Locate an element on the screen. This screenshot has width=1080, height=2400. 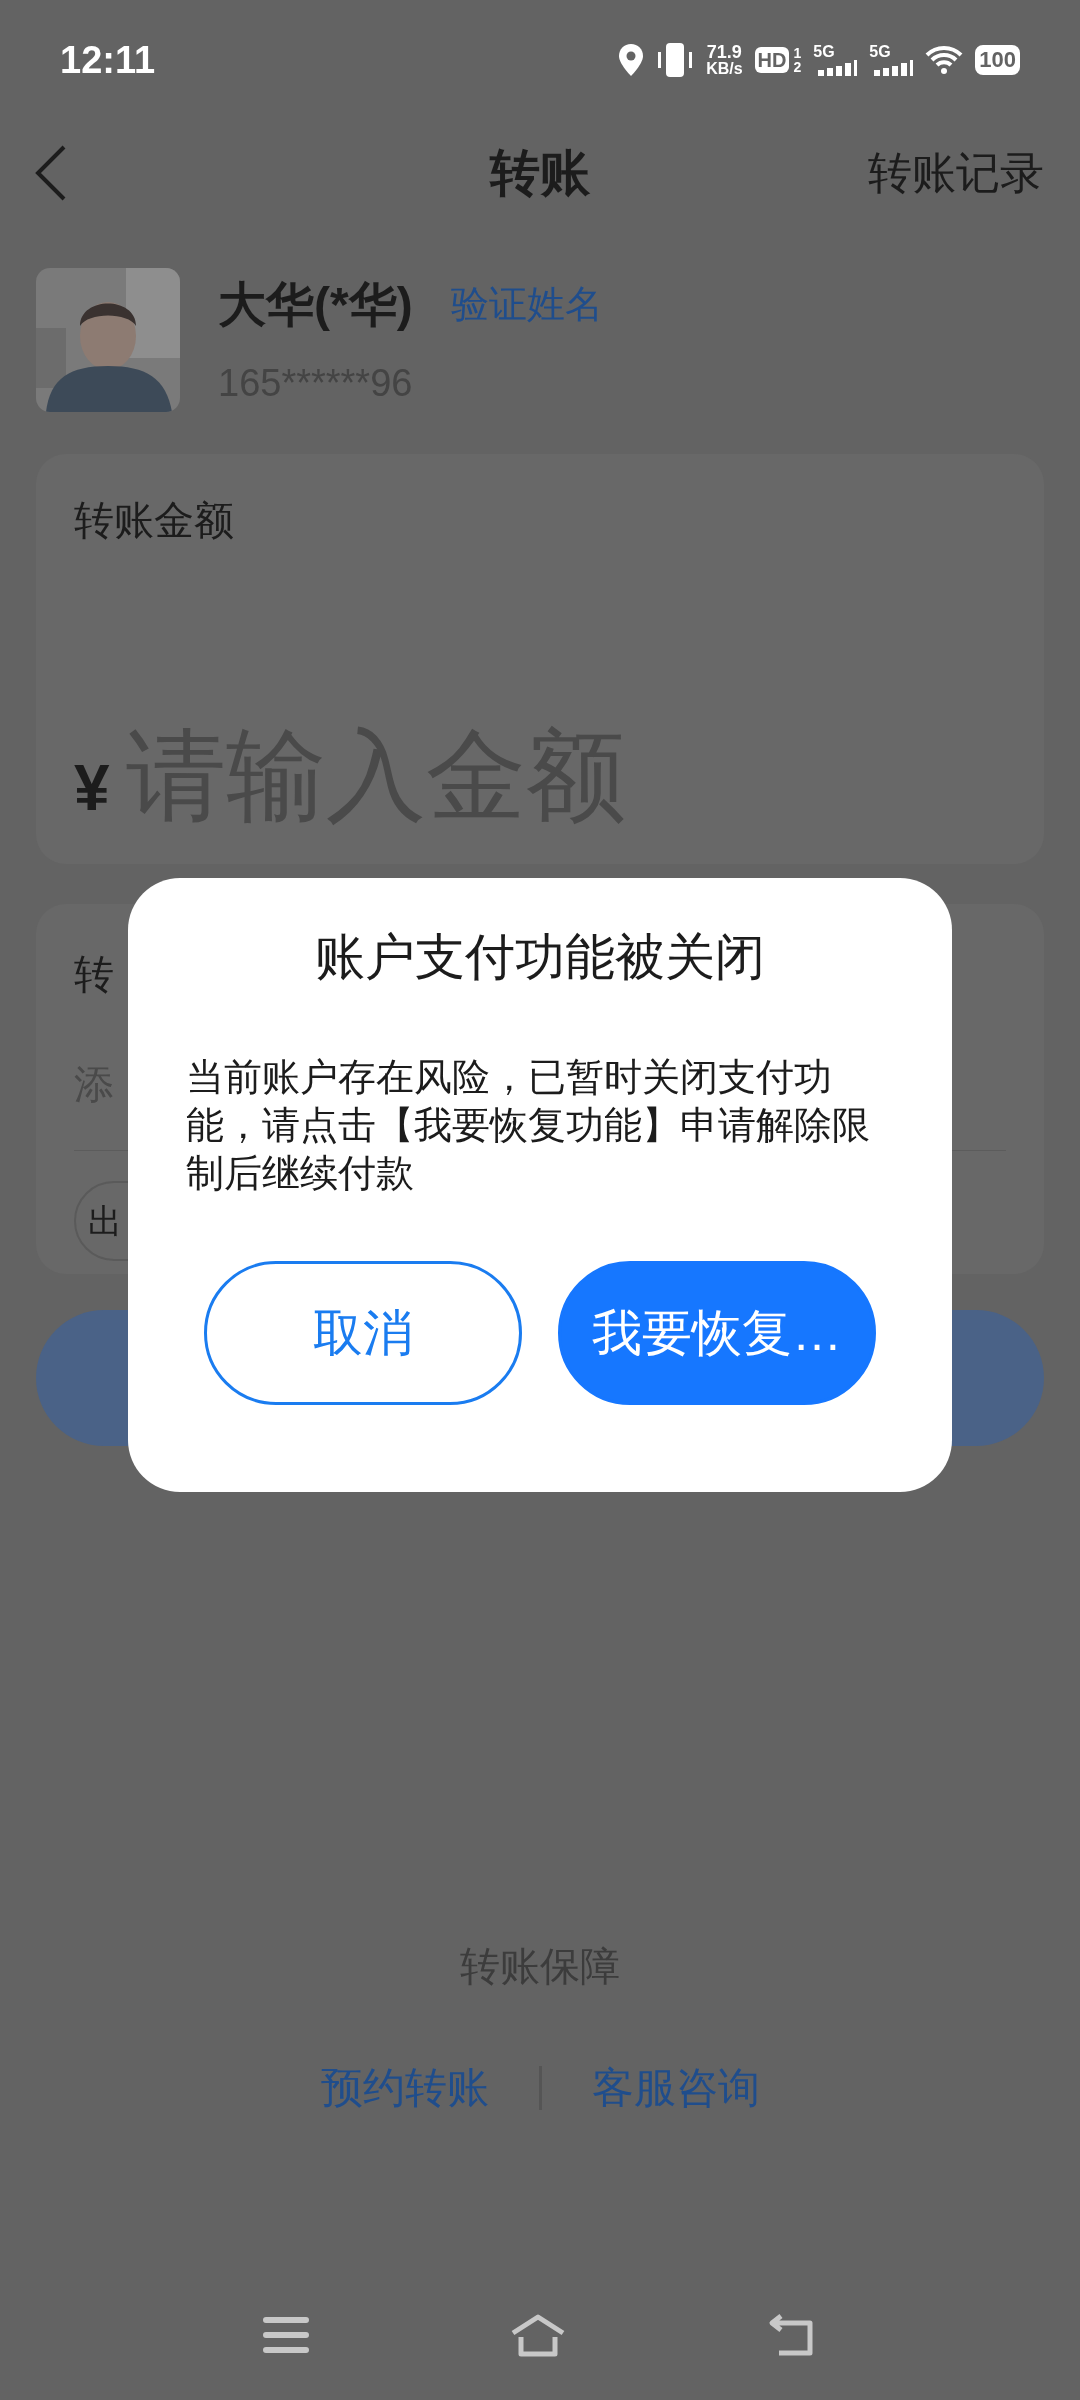
back-icon is located at coordinates (51, 173).